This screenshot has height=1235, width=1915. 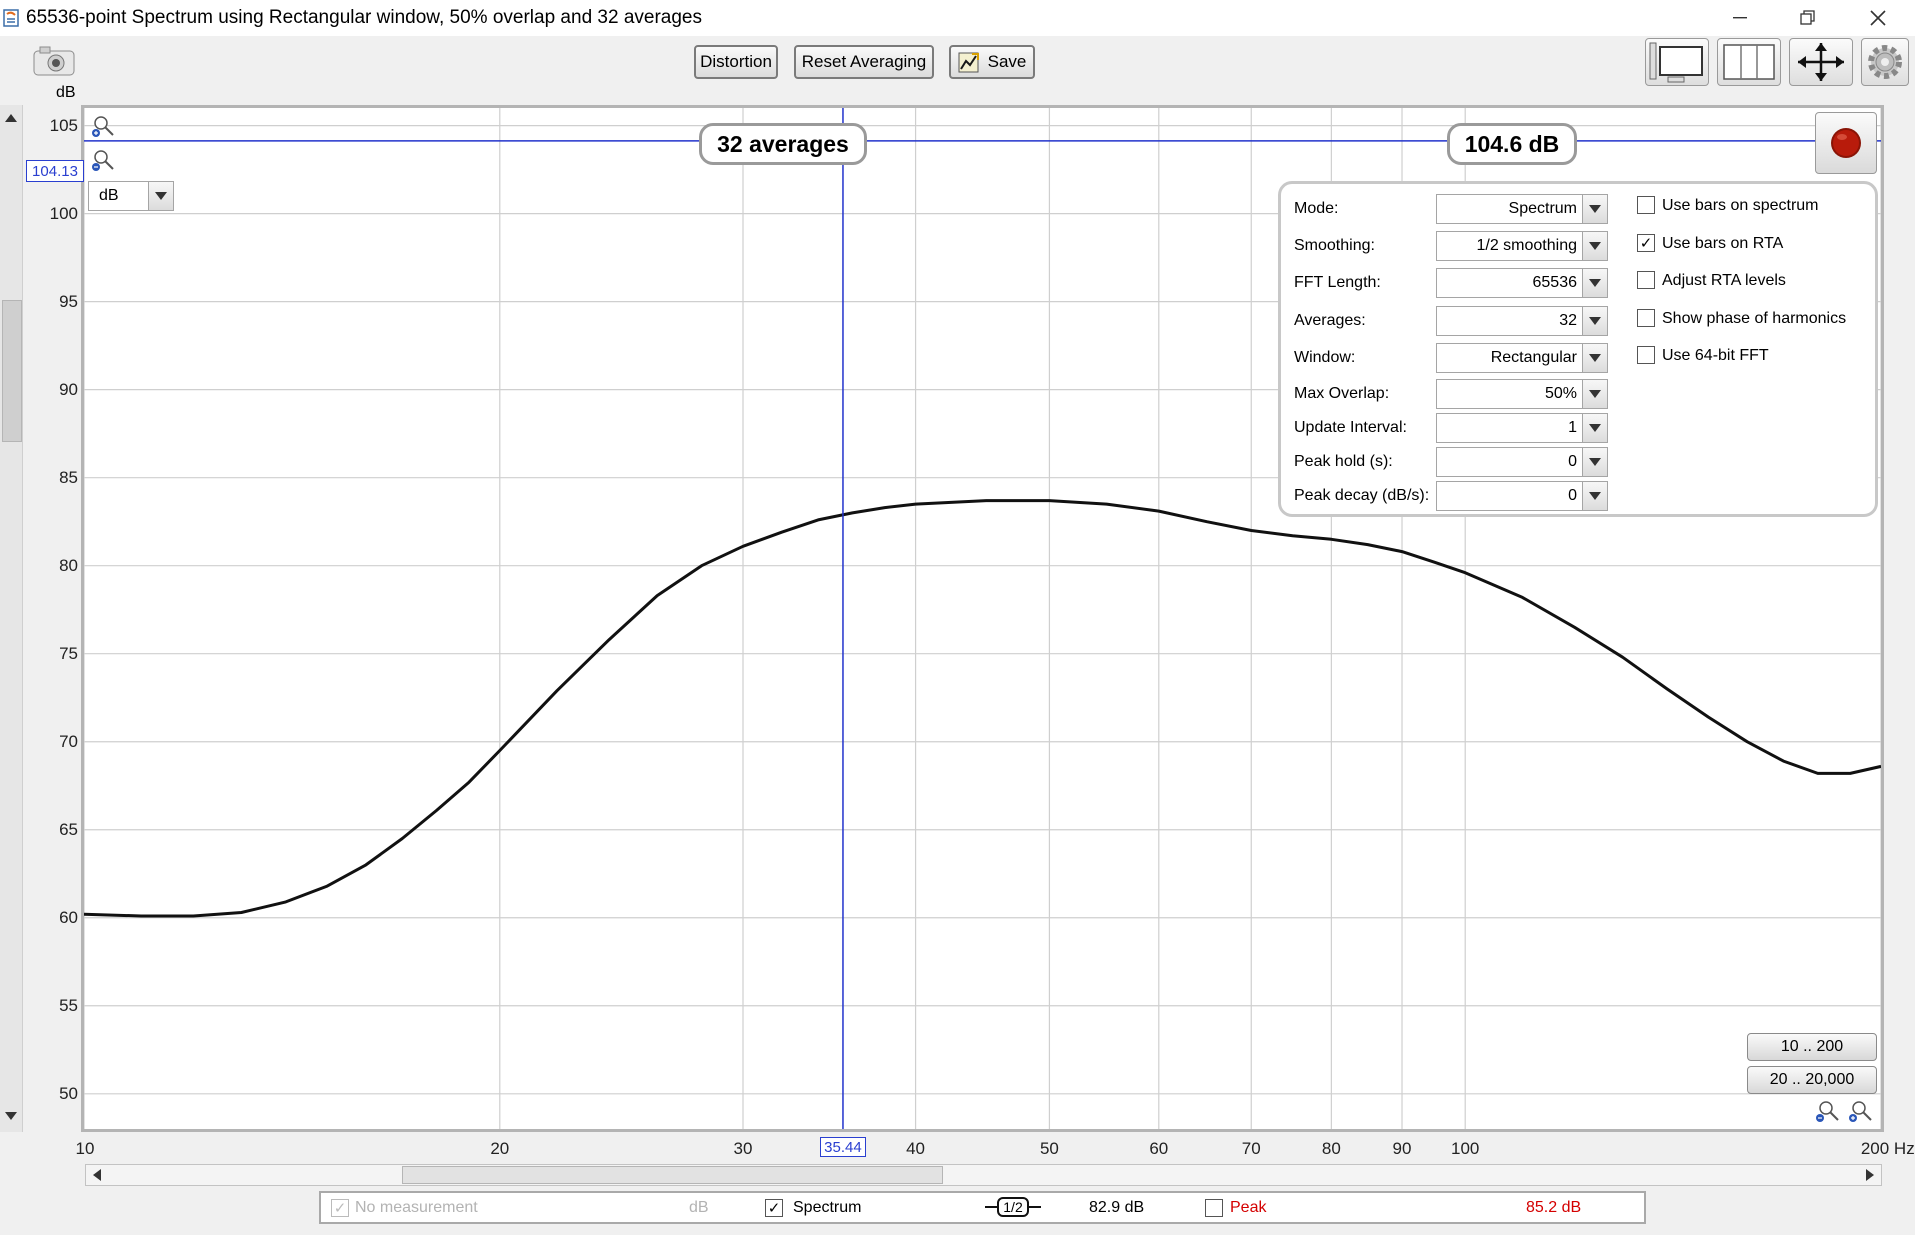 I want to click on scroll-down-button, so click(x=11, y=1116).